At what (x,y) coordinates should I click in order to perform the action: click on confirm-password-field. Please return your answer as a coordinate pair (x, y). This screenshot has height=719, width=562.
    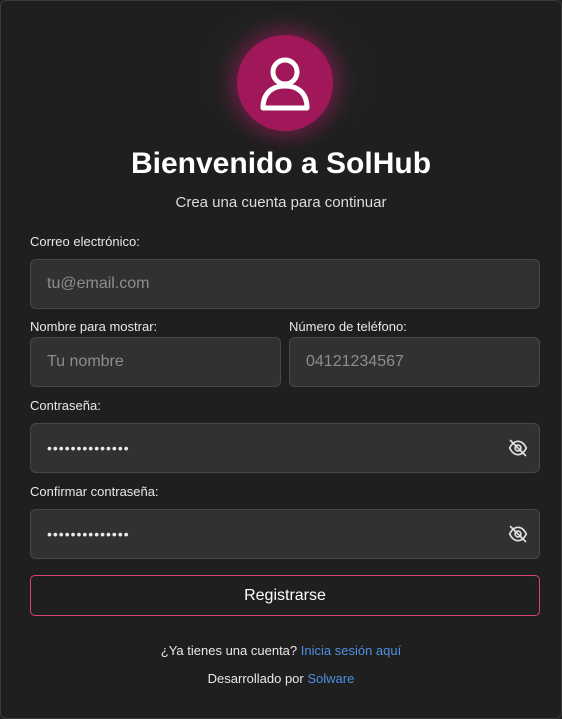
    Looking at the image, I should click on (285, 534).